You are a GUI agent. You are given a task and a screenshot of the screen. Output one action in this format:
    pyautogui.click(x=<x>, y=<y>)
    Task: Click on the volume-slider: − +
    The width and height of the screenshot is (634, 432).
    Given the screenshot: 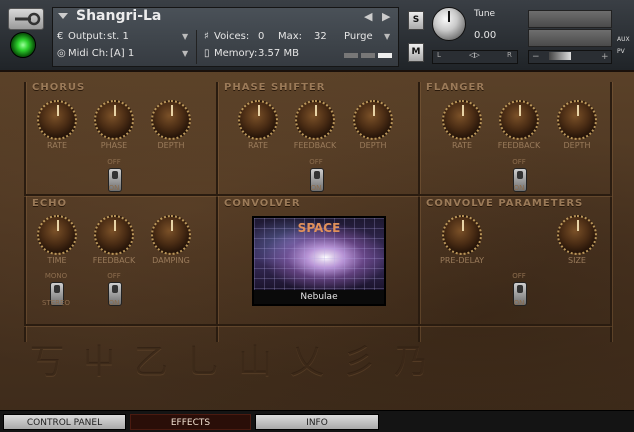 What is the action you would take?
    pyautogui.click(x=570, y=57)
    